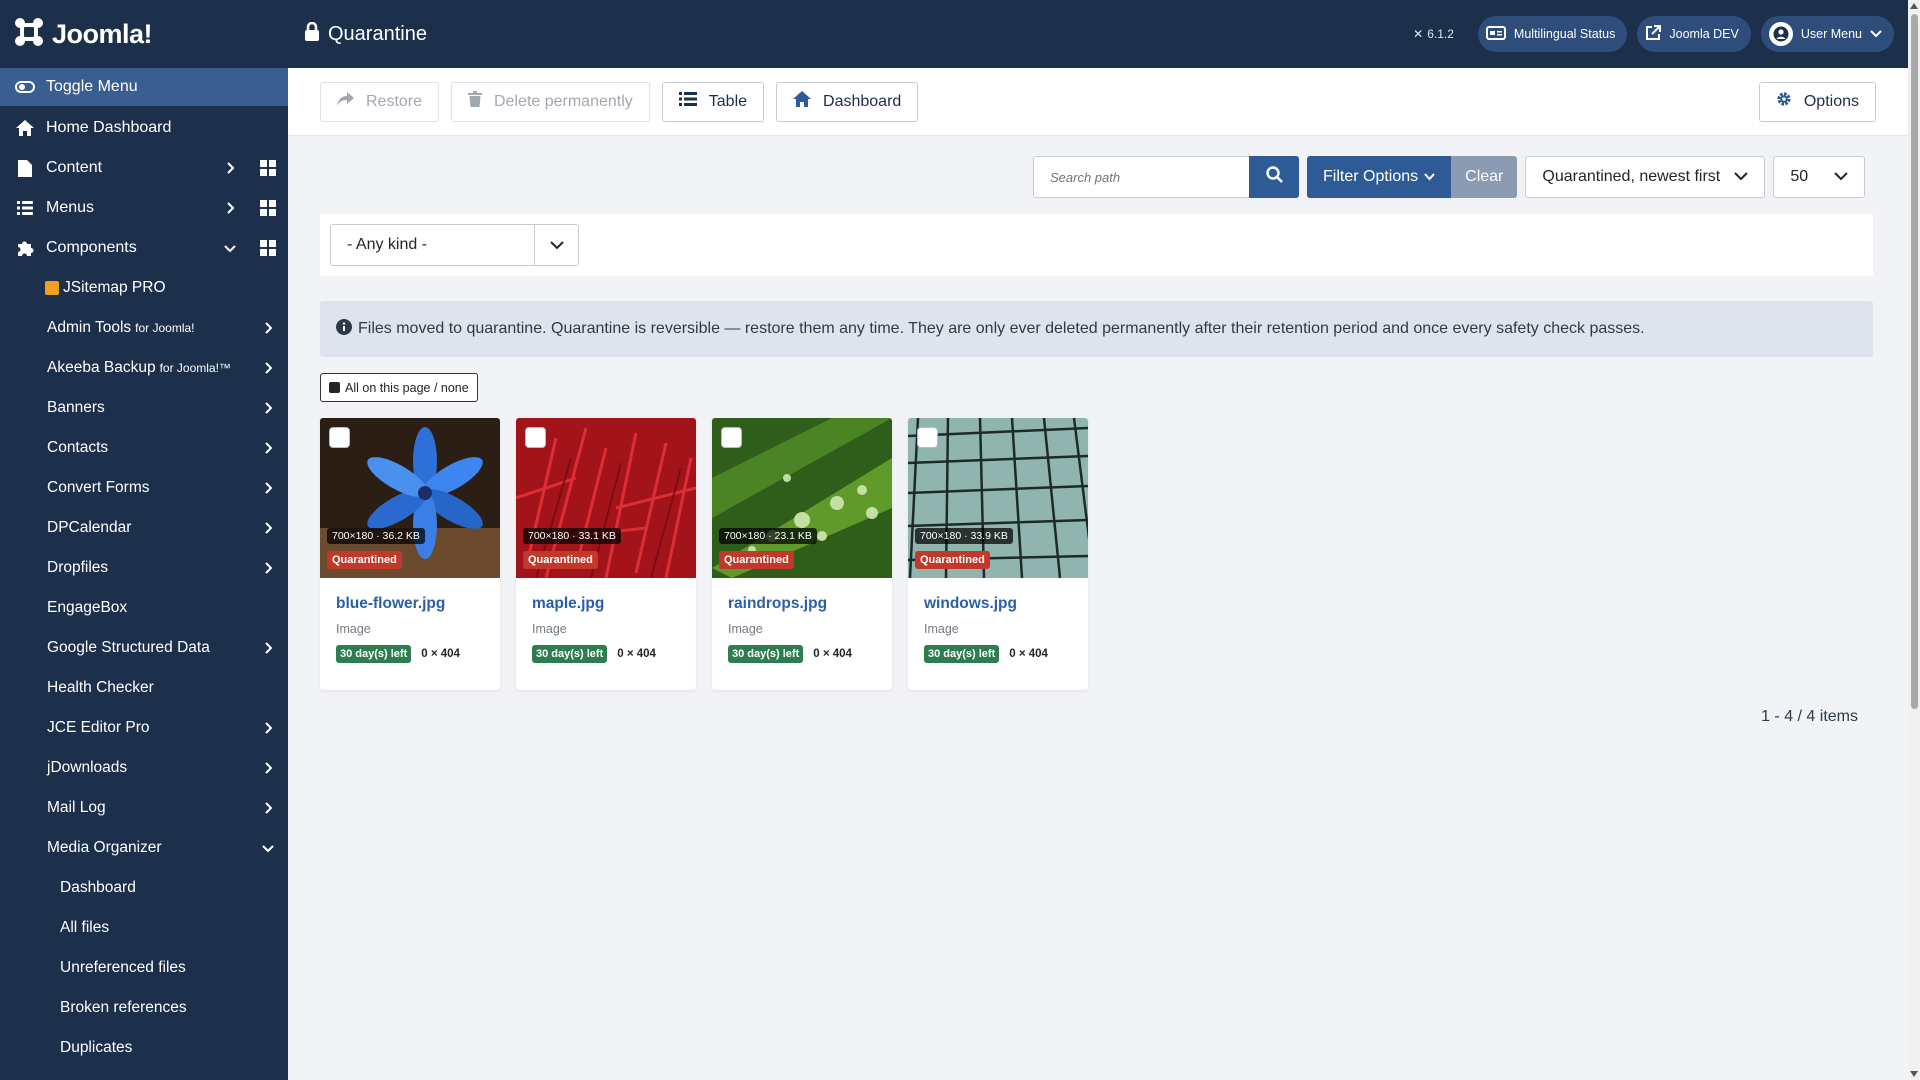 Image resolution: width=1920 pixels, height=1080 pixels. What do you see at coordinates (862, 101) in the screenshot?
I see `dashboard-label: Dashboard` at bounding box center [862, 101].